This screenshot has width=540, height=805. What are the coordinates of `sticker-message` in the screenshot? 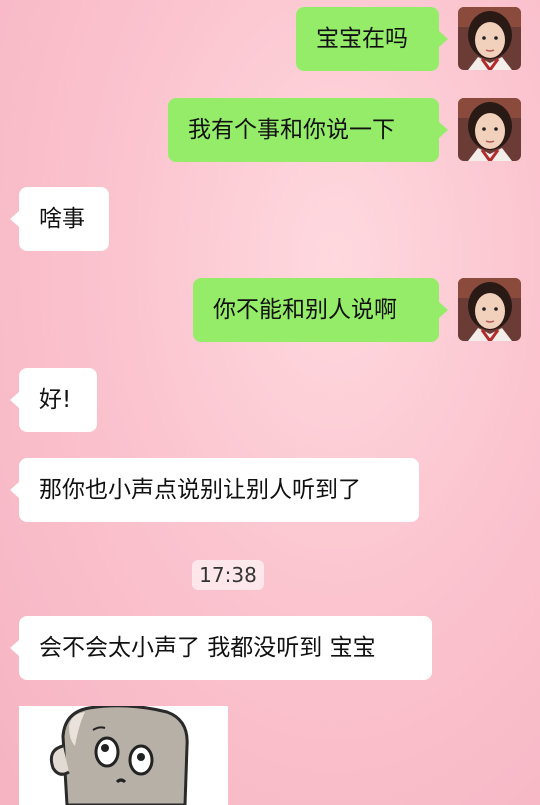 It's located at (123, 755).